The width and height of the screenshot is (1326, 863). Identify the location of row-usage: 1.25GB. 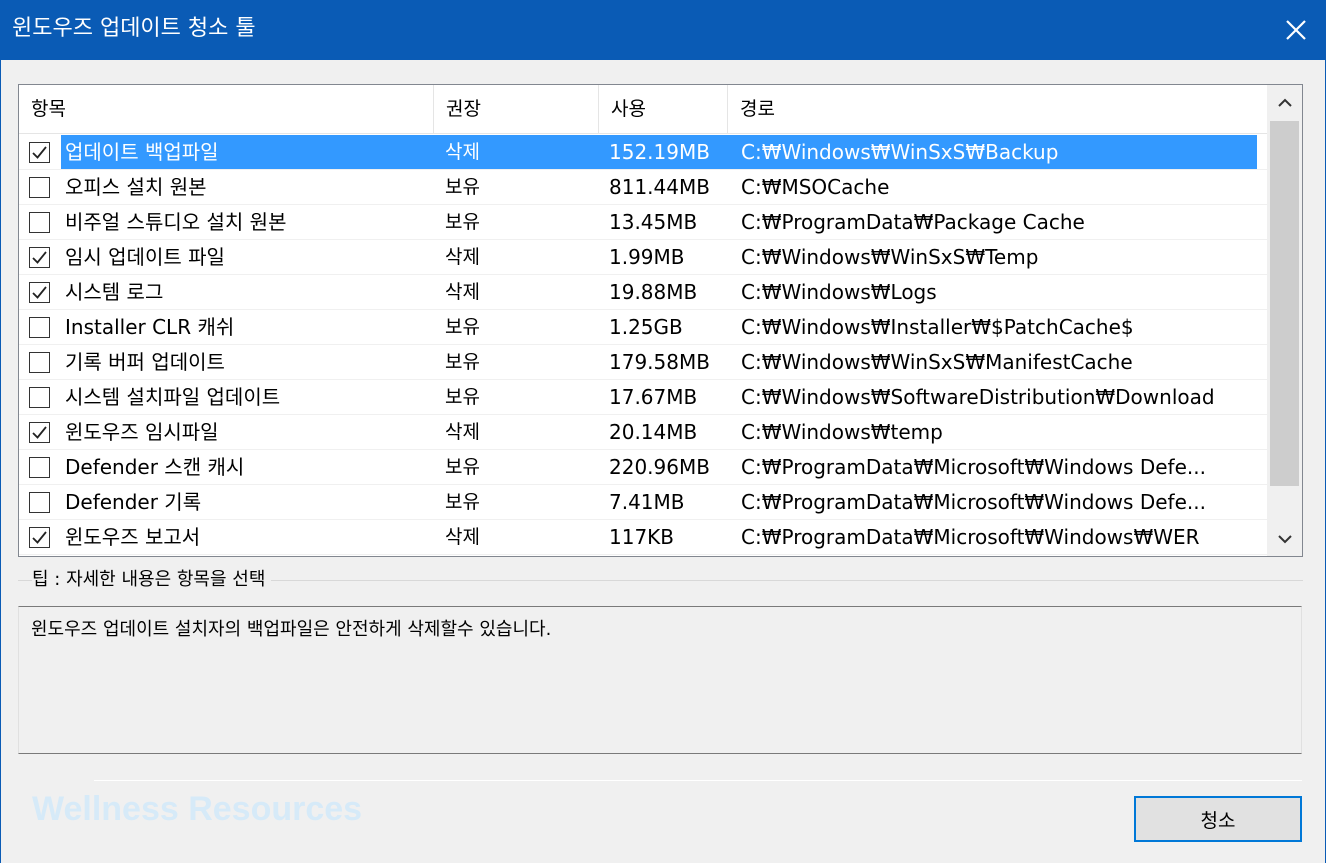
(646, 327).